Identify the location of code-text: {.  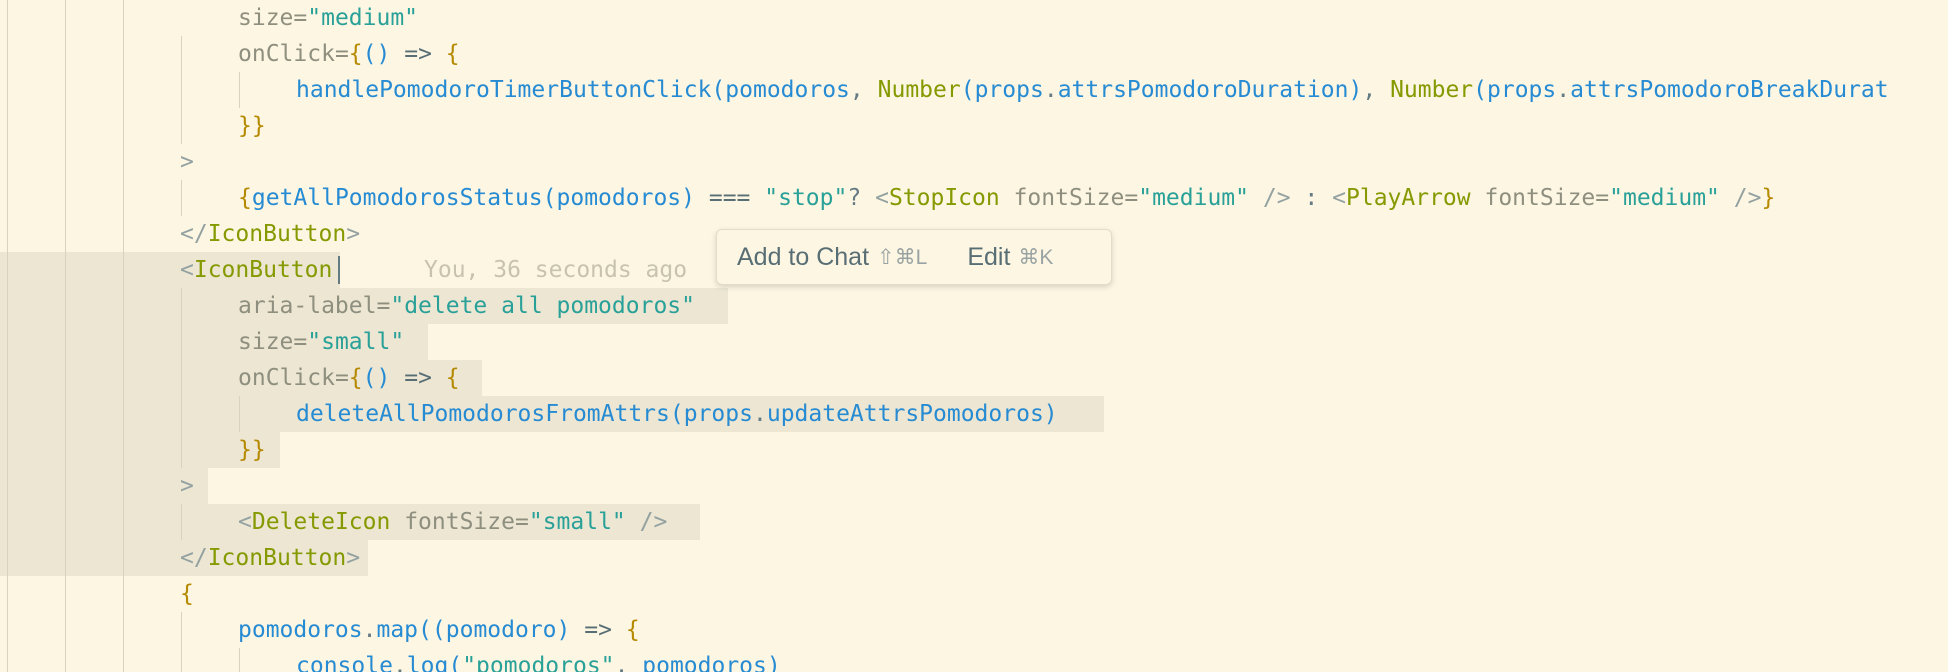
(187, 594).